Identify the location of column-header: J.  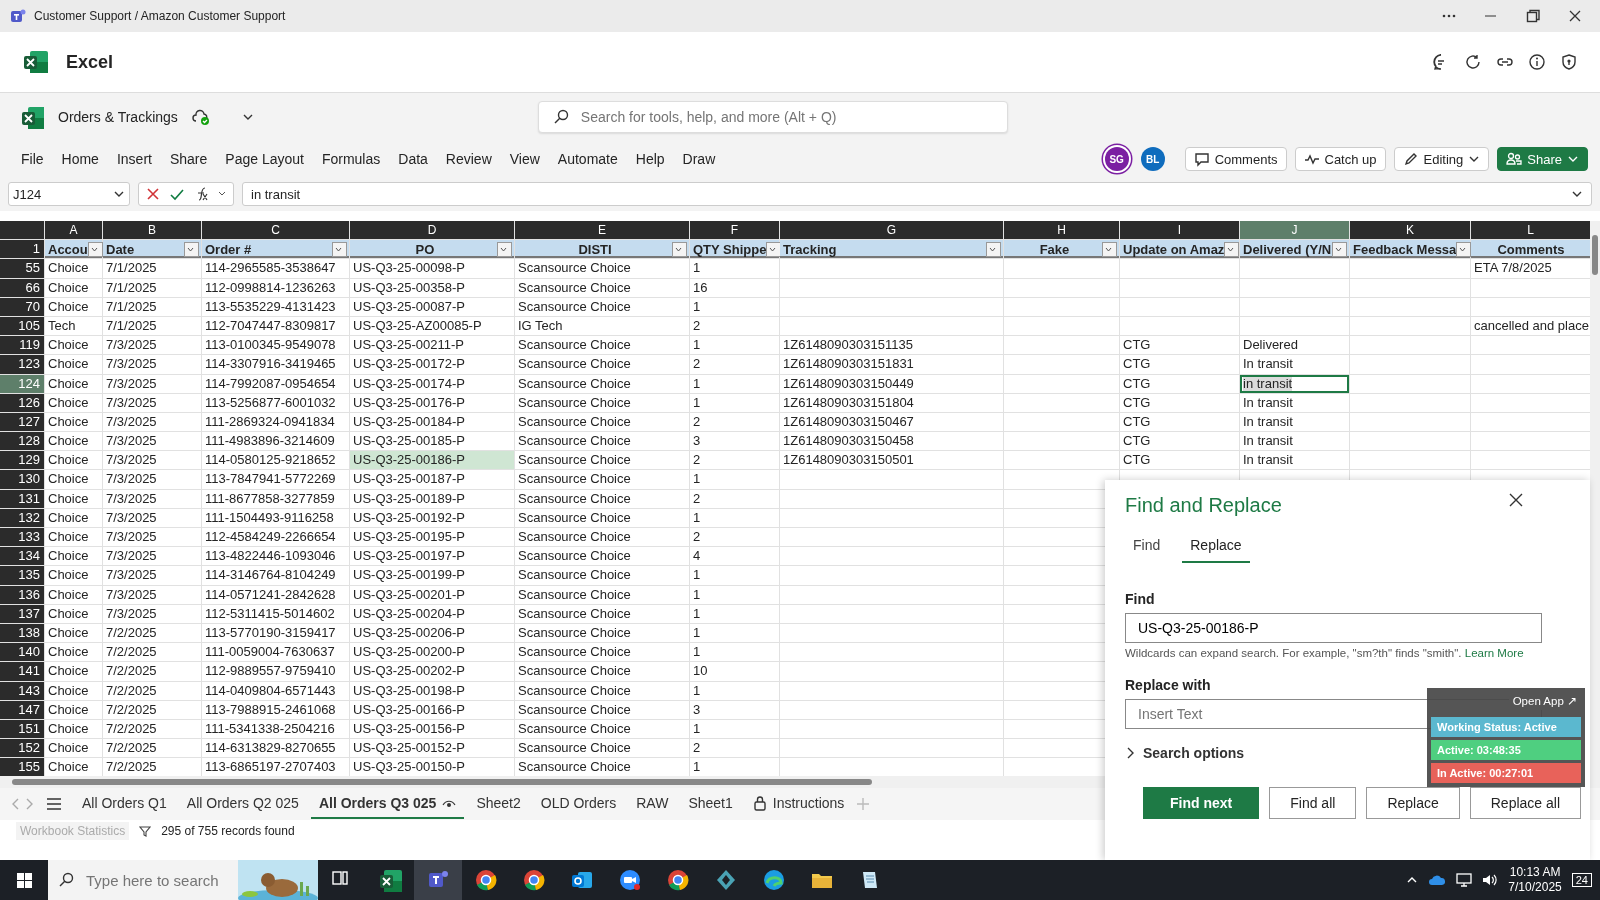
(1294, 230).